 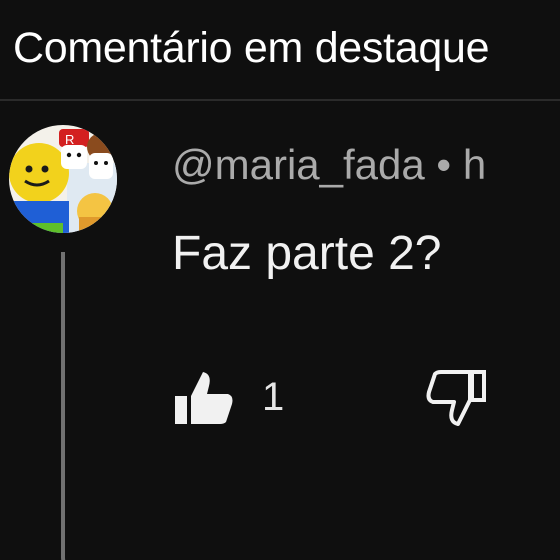 I want to click on avatar: R, so click(x=63, y=179).